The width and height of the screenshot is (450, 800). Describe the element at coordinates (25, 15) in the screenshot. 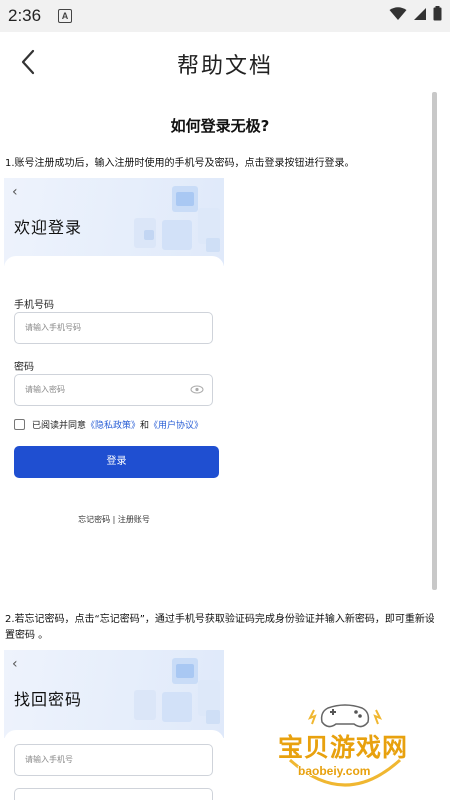

I see `status-time: 2:36` at that location.